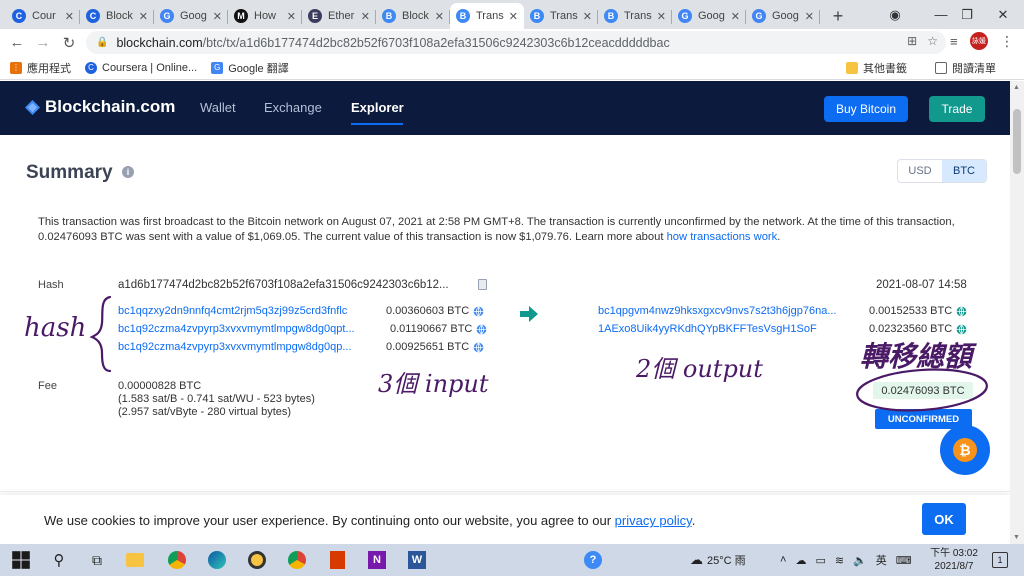 This screenshot has width=1024, height=576. What do you see at coordinates (964, 171) in the screenshot?
I see `currency-btc-option: BTC` at bounding box center [964, 171].